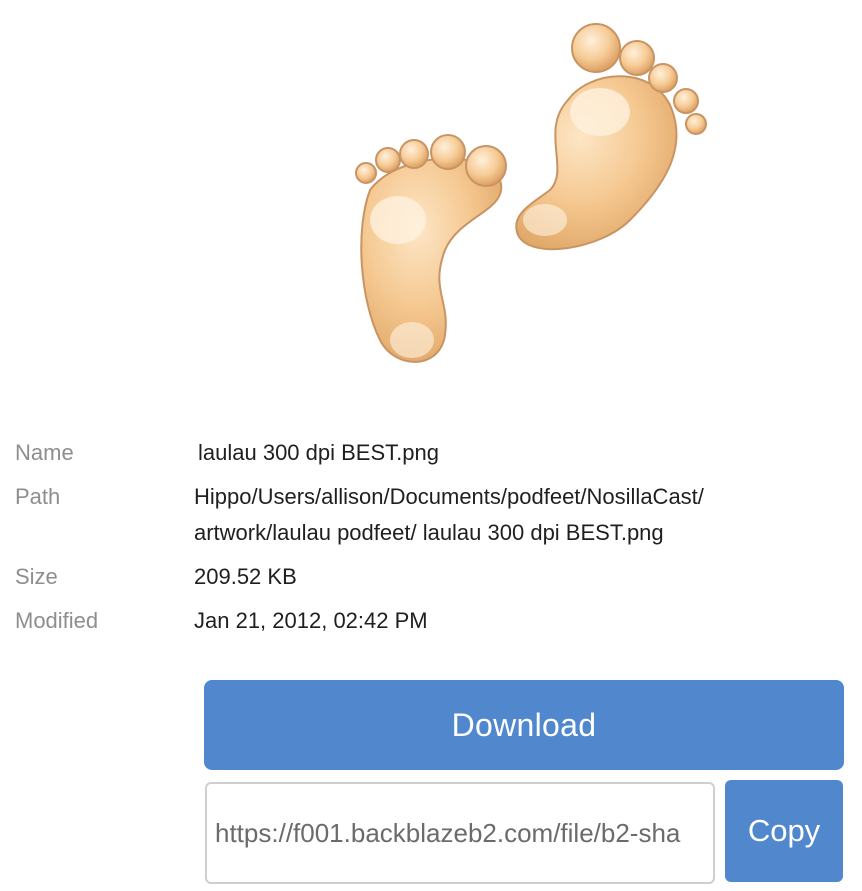  Describe the element at coordinates (524, 725) in the screenshot. I see `download-button: Download` at that location.